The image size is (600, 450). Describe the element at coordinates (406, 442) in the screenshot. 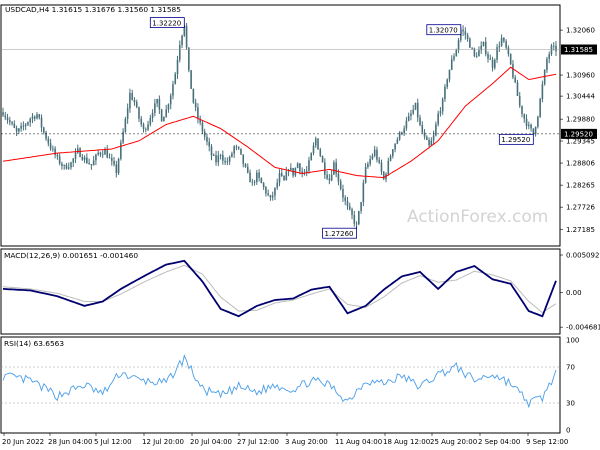

I see `time-tick-label: 18 Aug 12:00` at that location.